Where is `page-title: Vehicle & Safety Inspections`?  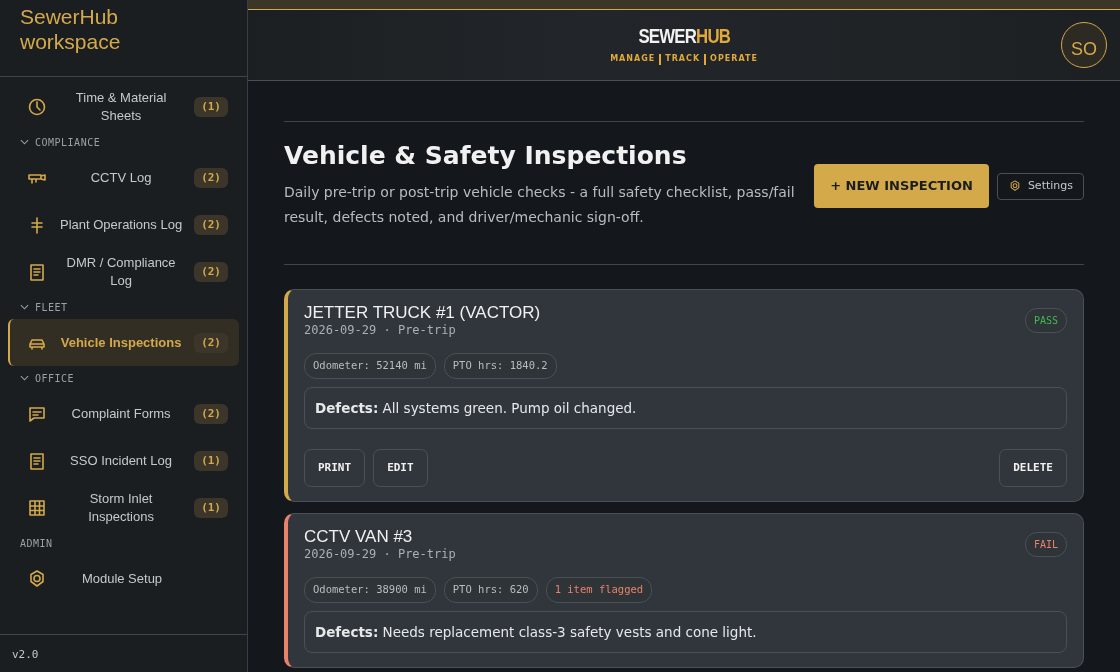
page-title: Vehicle & Safety Inspections is located at coordinates (486, 156).